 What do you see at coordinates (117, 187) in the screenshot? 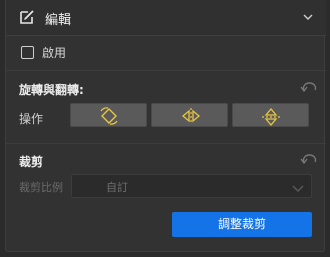
I see `crop-ratio-value: 自訂` at bounding box center [117, 187].